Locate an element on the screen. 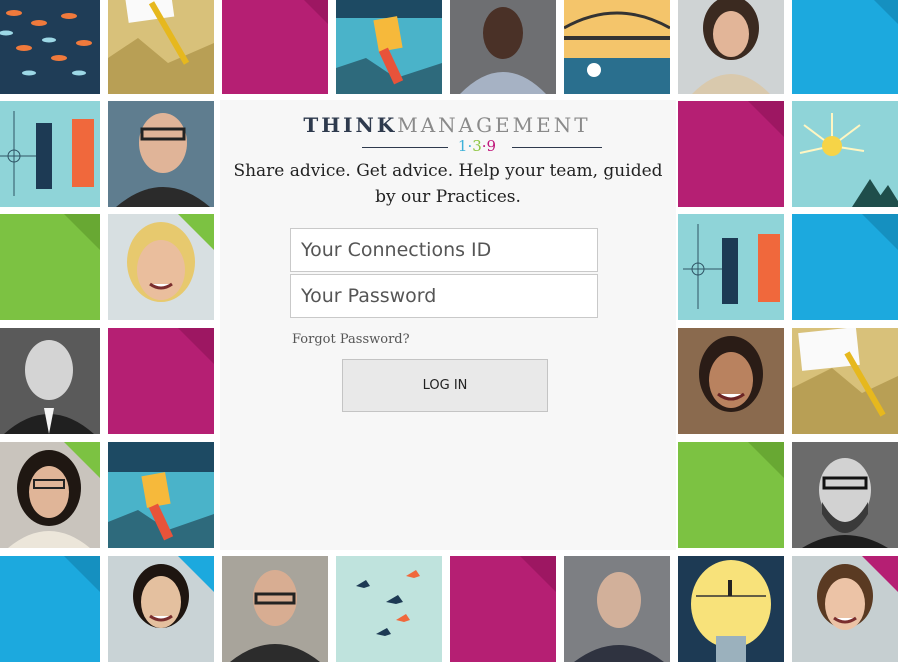 The image size is (900, 662). connections-id-input is located at coordinates (444, 250).